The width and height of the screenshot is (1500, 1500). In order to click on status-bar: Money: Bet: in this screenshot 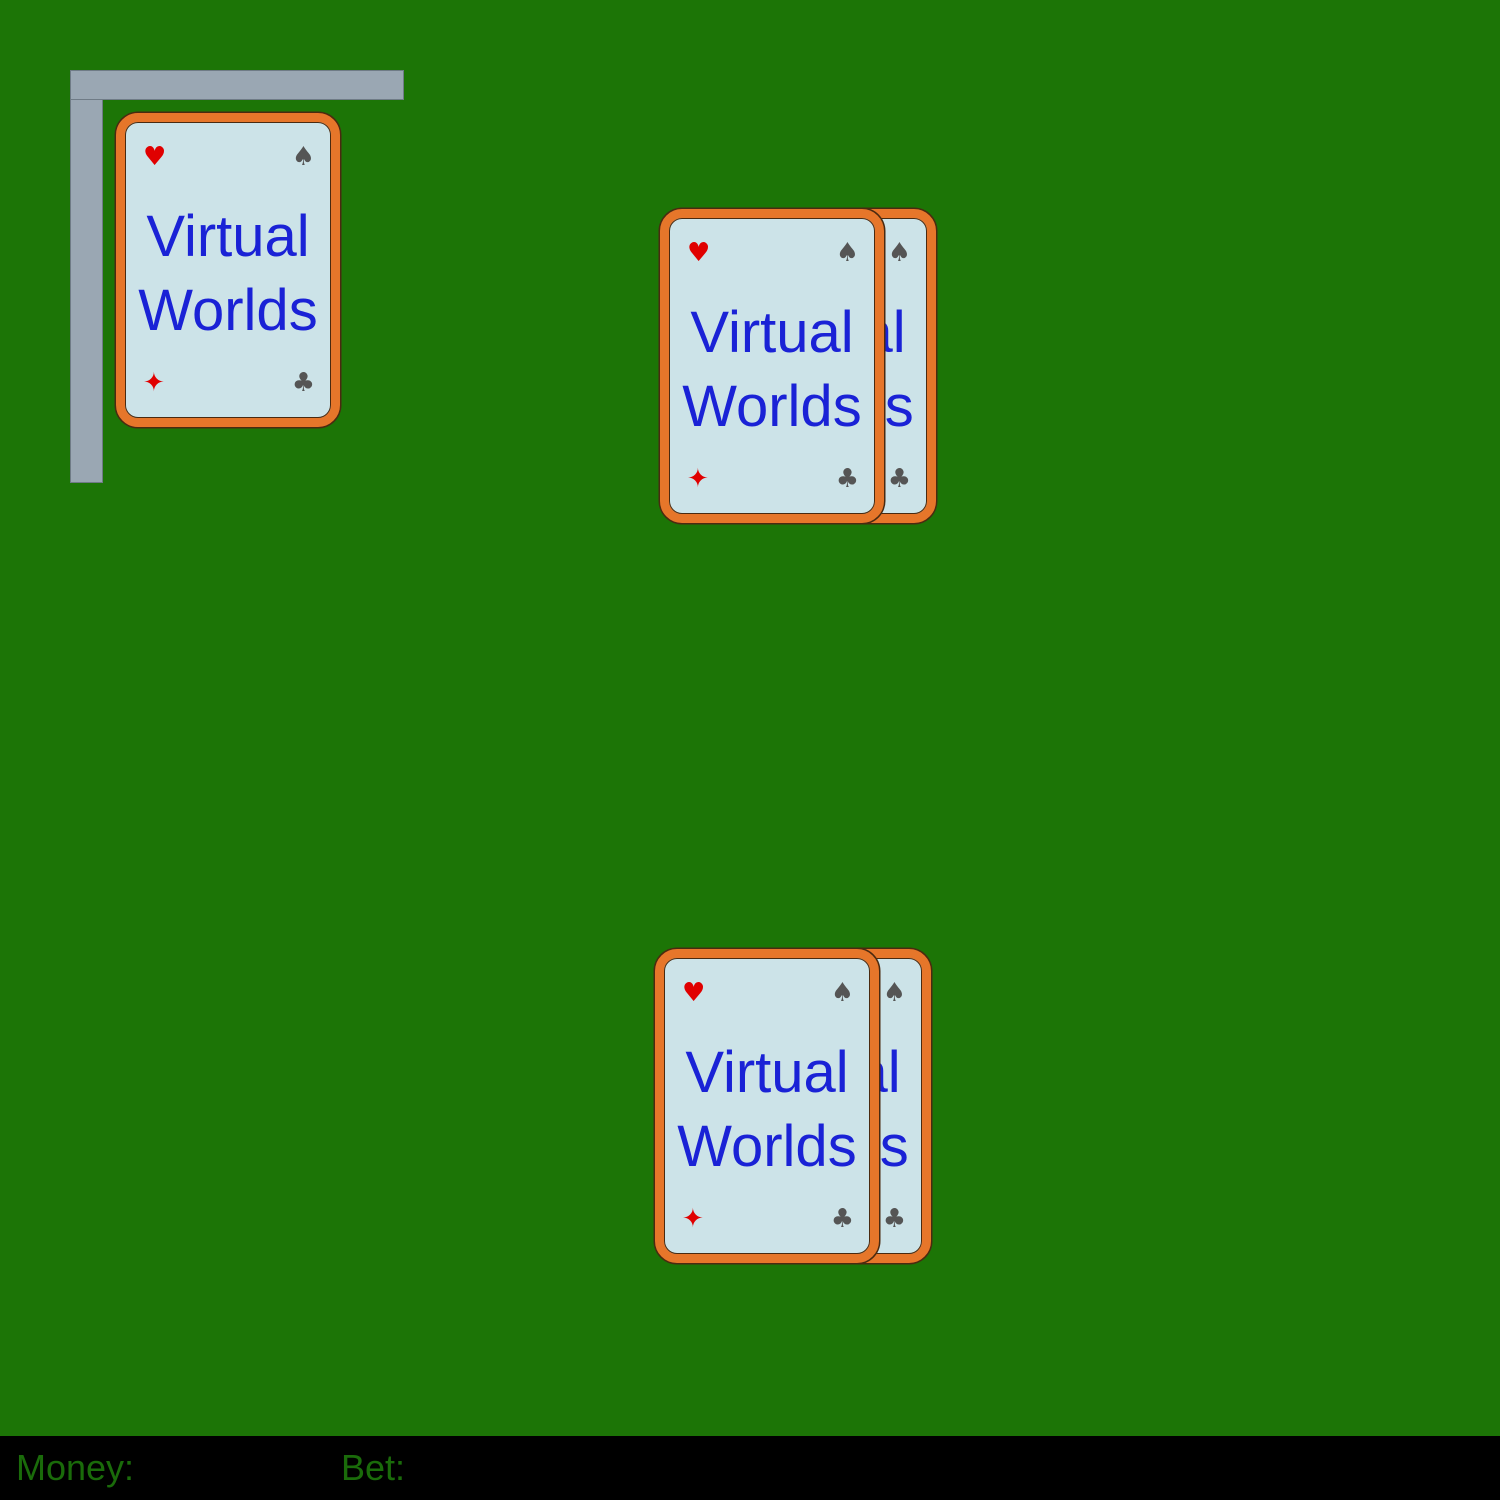, I will do `click(750, 1468)`.